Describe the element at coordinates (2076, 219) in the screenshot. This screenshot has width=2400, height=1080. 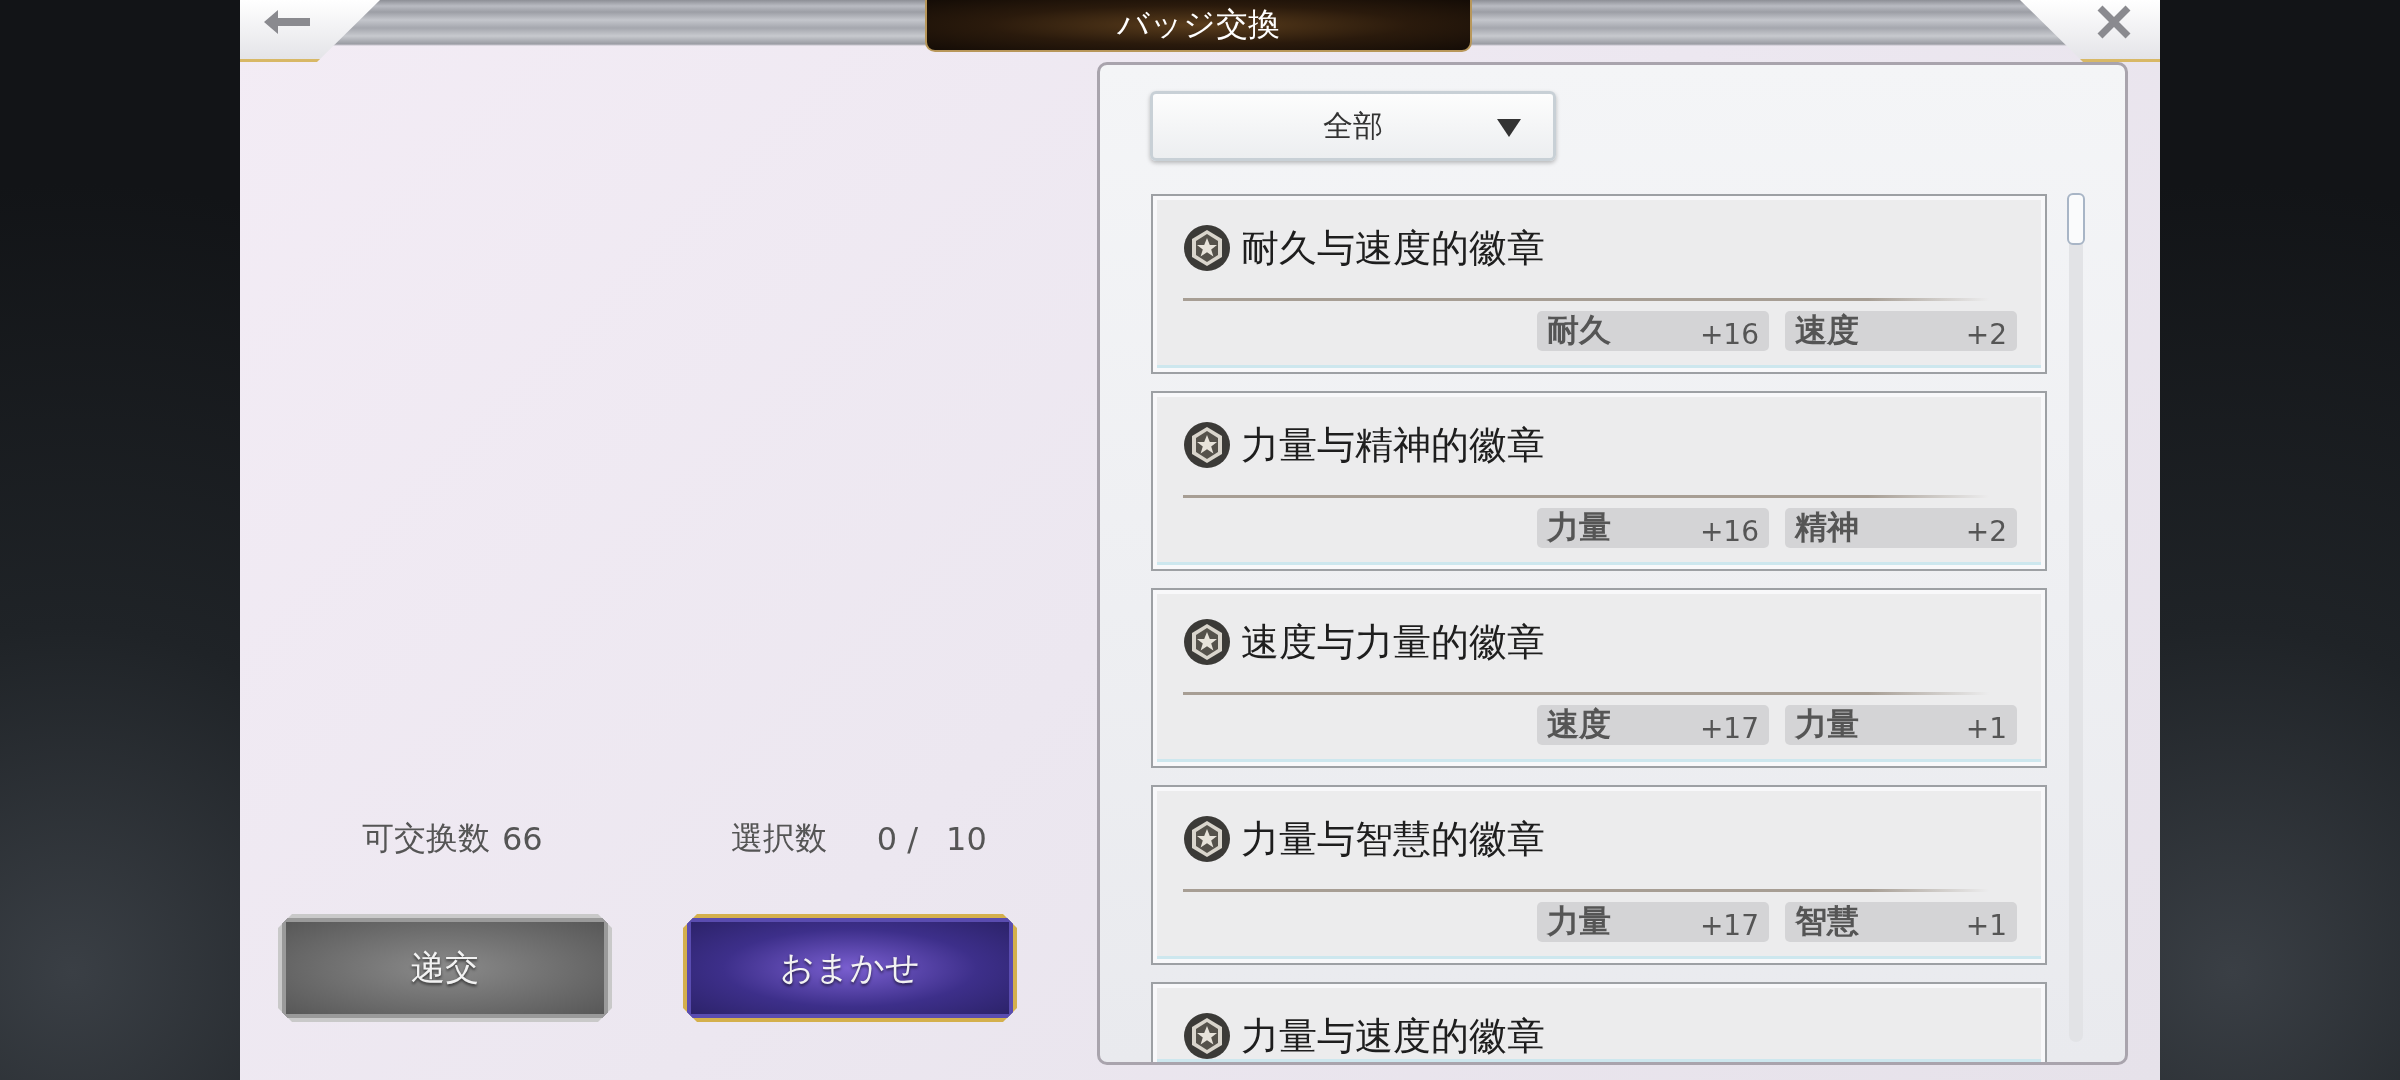
I see `scrollbar-thumb` at that location.